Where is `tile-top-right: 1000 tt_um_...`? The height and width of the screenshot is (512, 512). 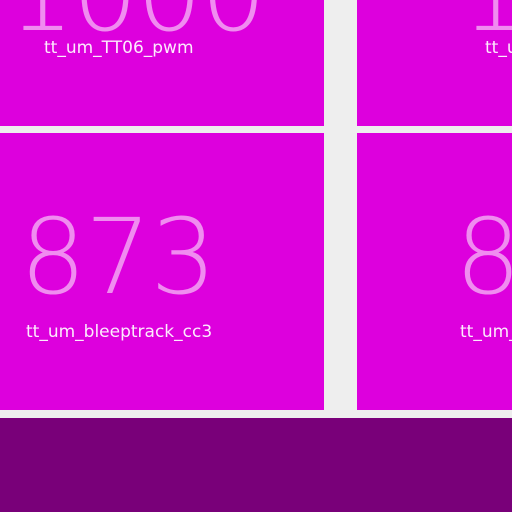
tile-top-right: 1000 tt_um_... is located at coordinates (434, 63).